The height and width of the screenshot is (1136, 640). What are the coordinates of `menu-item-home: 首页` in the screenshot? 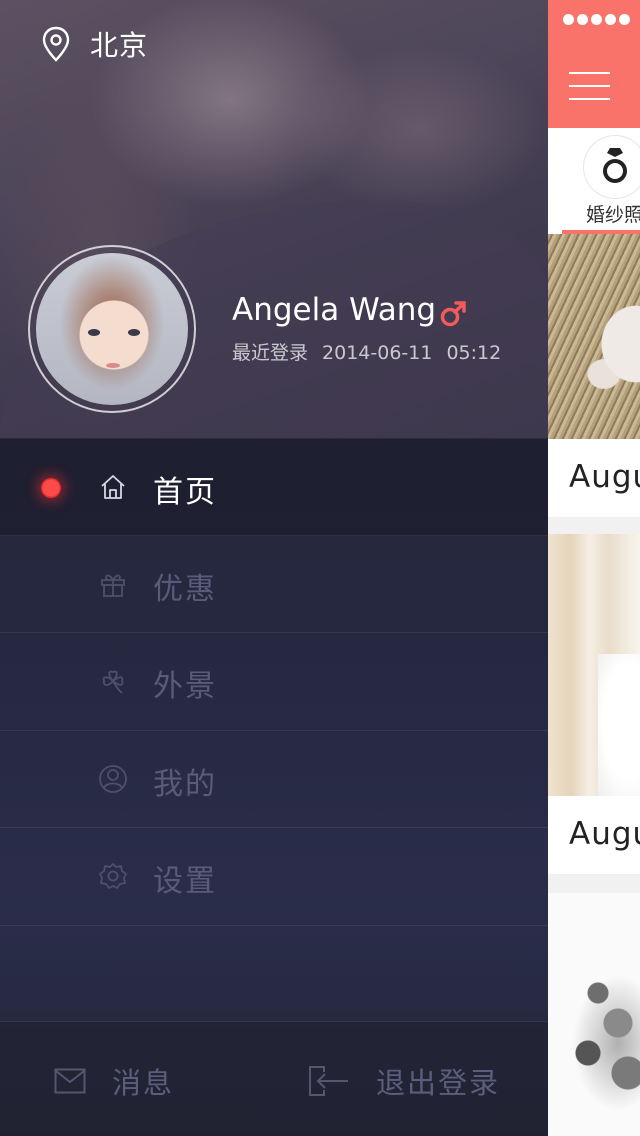 It's located at (274, 487).